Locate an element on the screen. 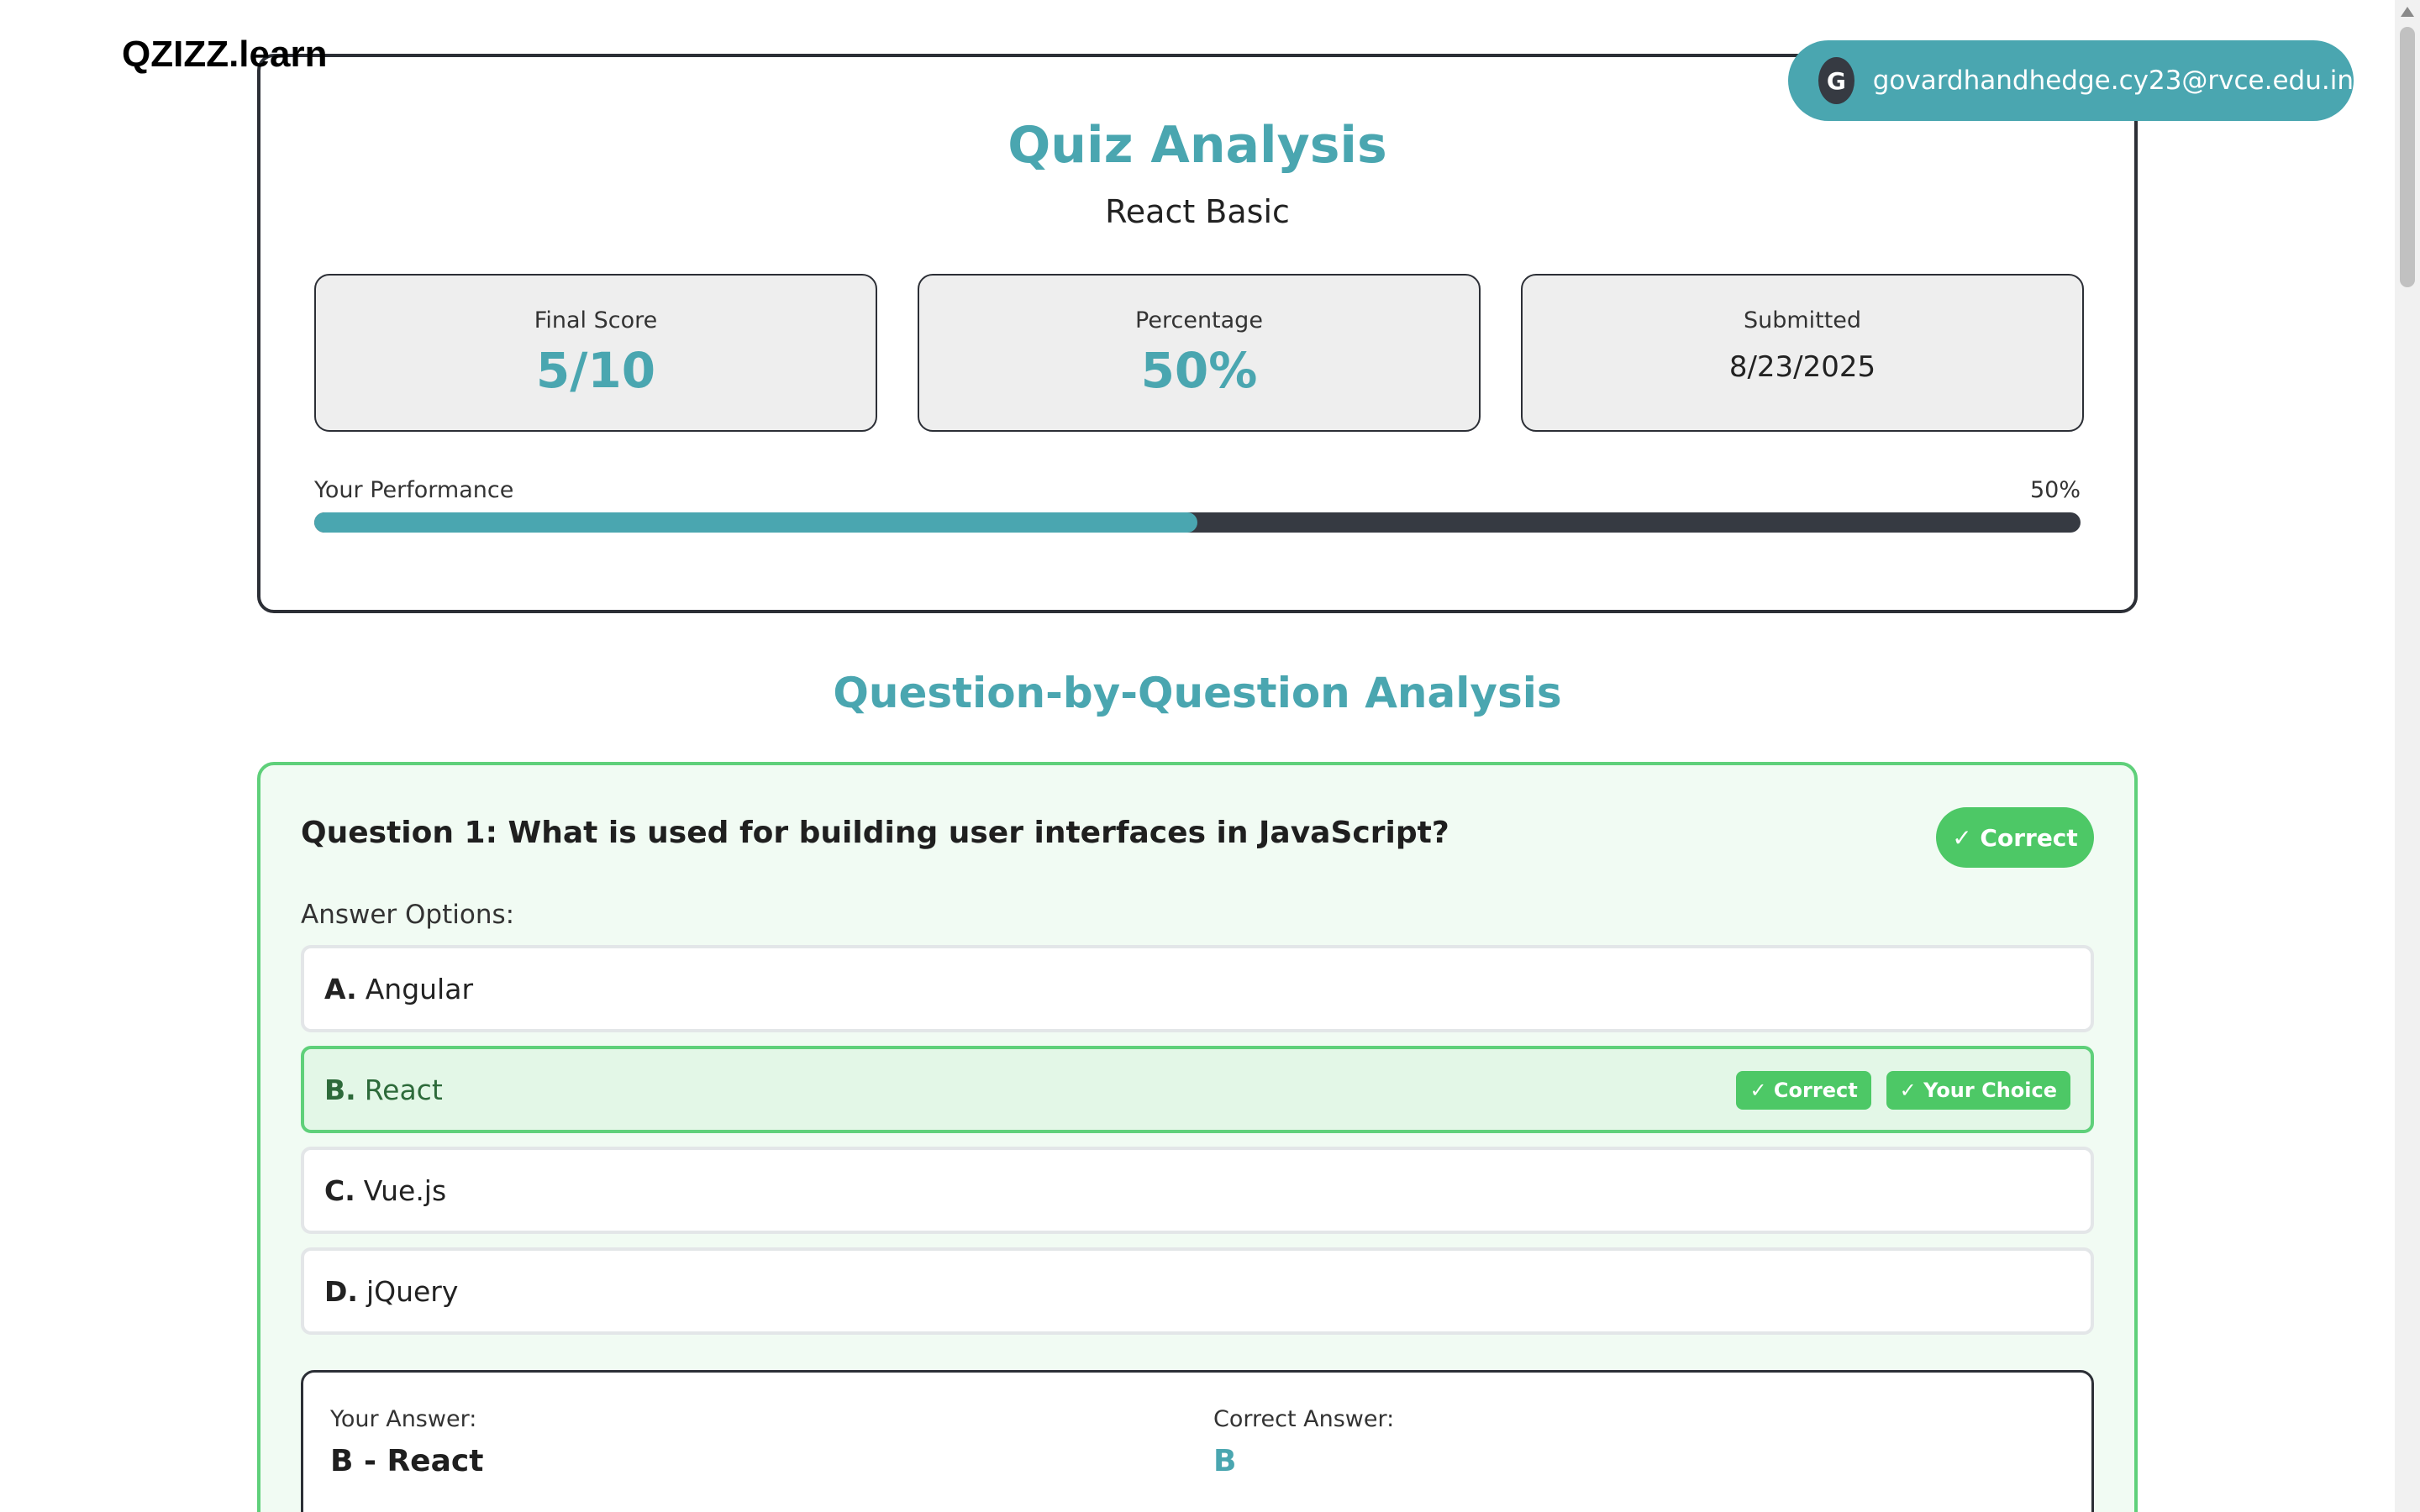 The height and width of the screenshot is (1512, 2420). performance-progress-bar is located at coordinates (1197, 522).